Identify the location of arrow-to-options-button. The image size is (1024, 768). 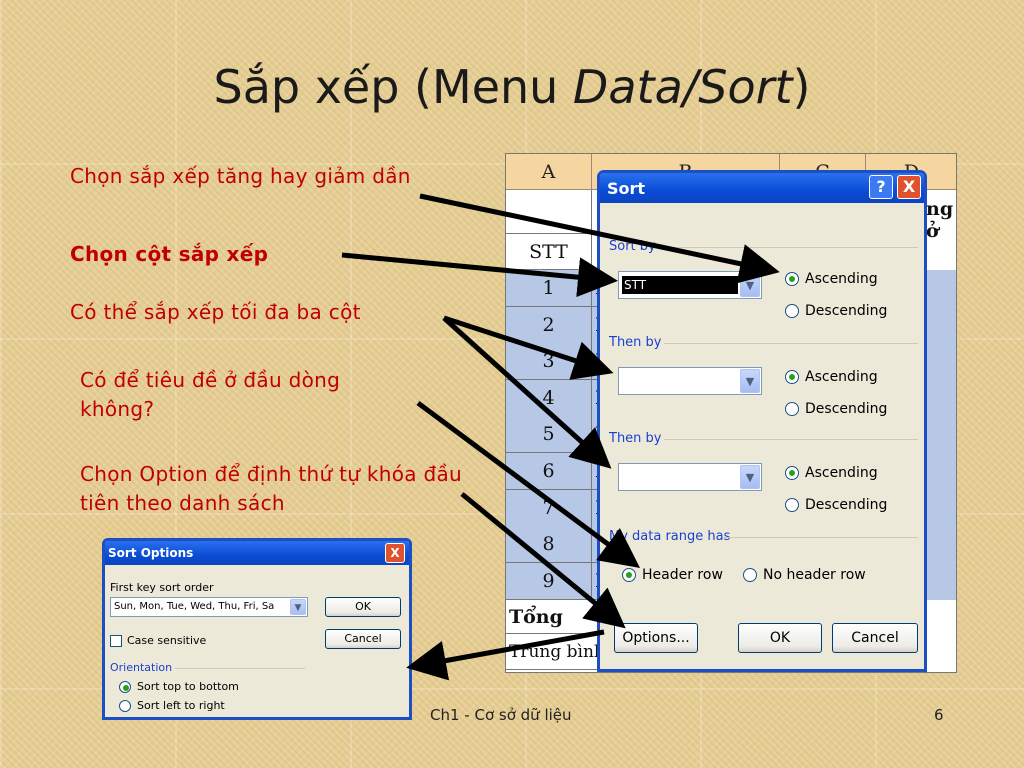
(543, 560).